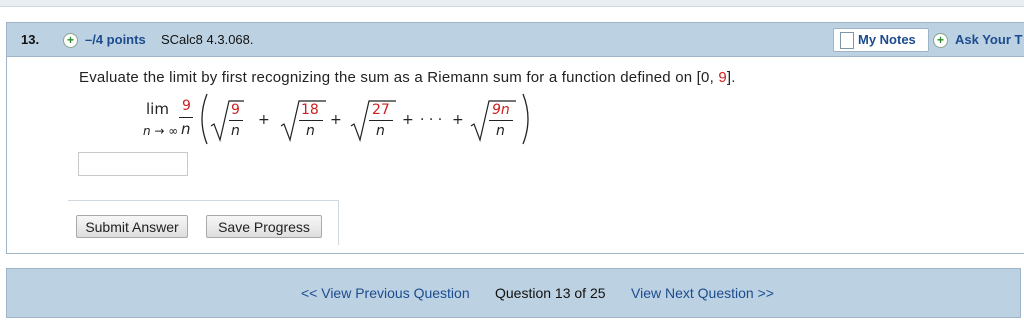  What do you see at coordinates (310, 110) in the screenshot?
I see `term-2-numerator: 18` at bounding box center [310, 110].